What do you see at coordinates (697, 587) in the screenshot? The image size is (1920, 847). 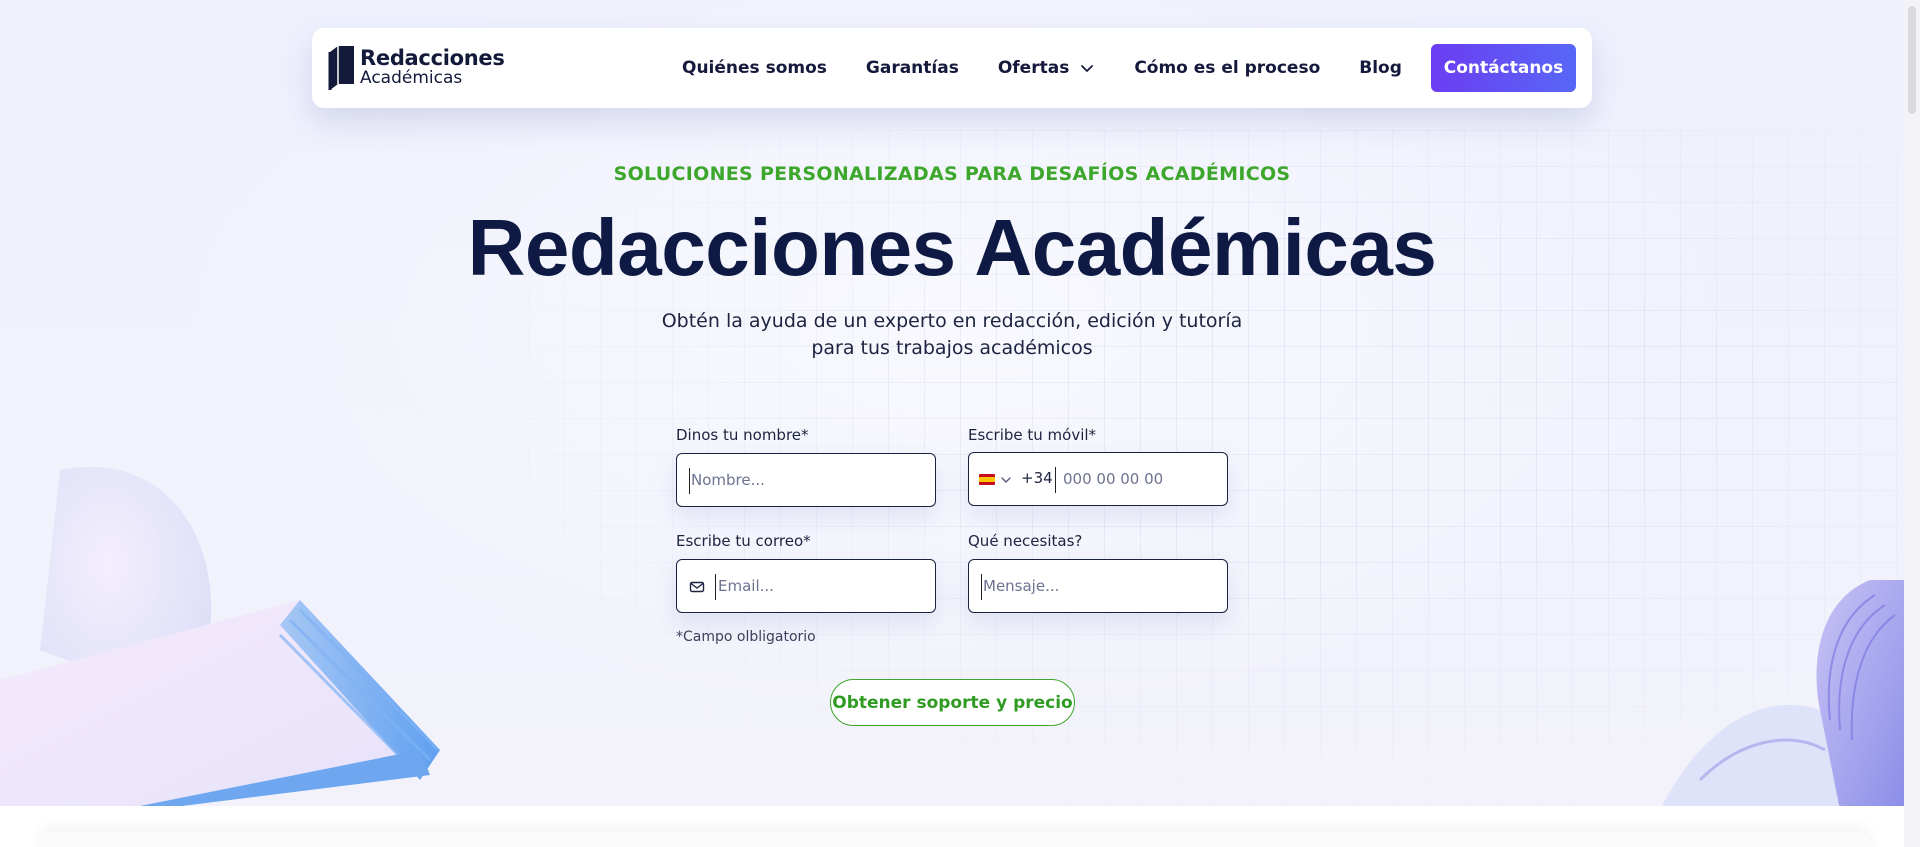 I see `mail-icon` at bounding box center [697, 587].